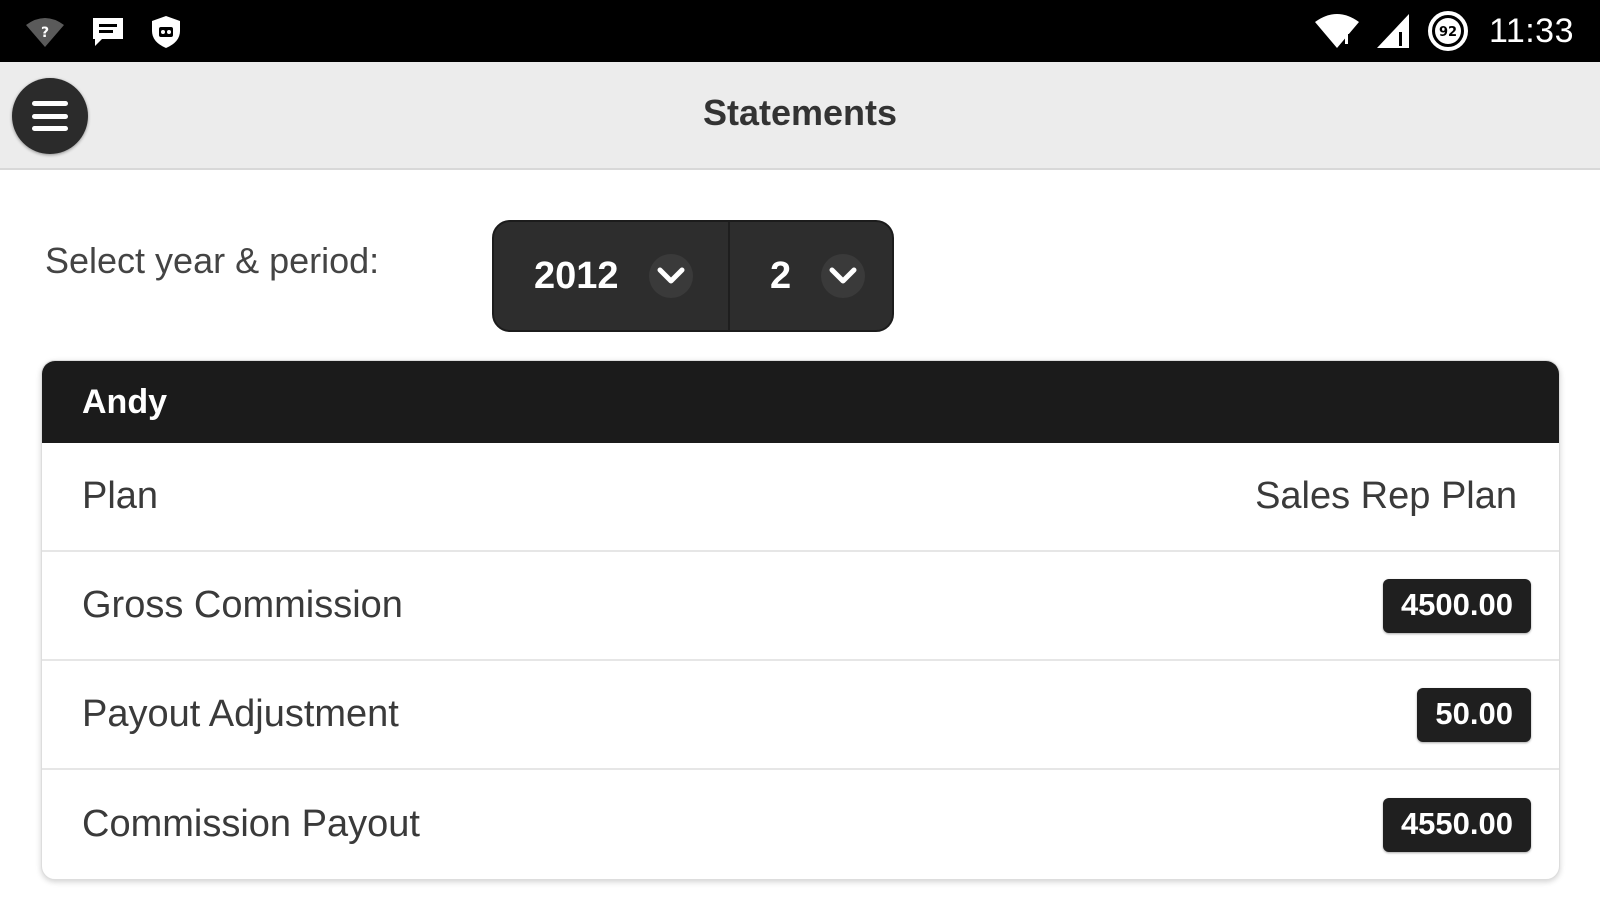  I want to click on payout-adjustment-badge: 50.00, so click(1474, 714).